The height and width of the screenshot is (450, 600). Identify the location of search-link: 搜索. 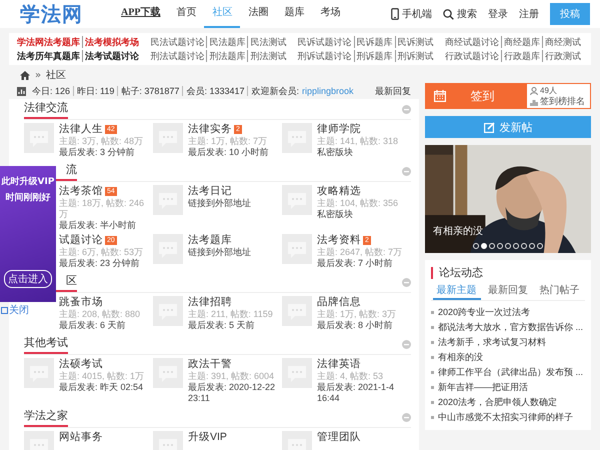
(467, 14).